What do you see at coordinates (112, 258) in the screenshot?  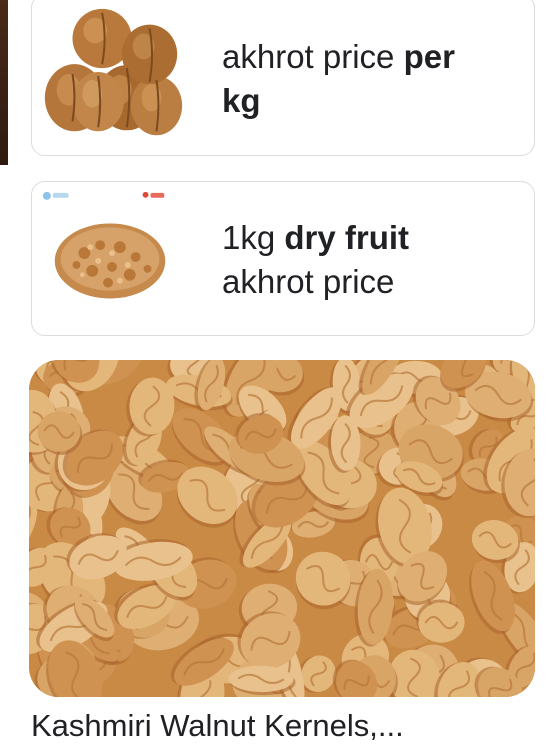 I see `walnut-kernels-thumbnail-icon` at bounding box center [112, 258].